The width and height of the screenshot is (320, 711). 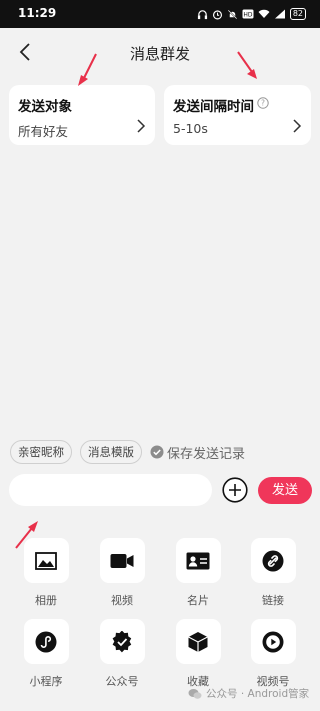 I want to click on wechat-logo-icon, so click(x=195, y=693).